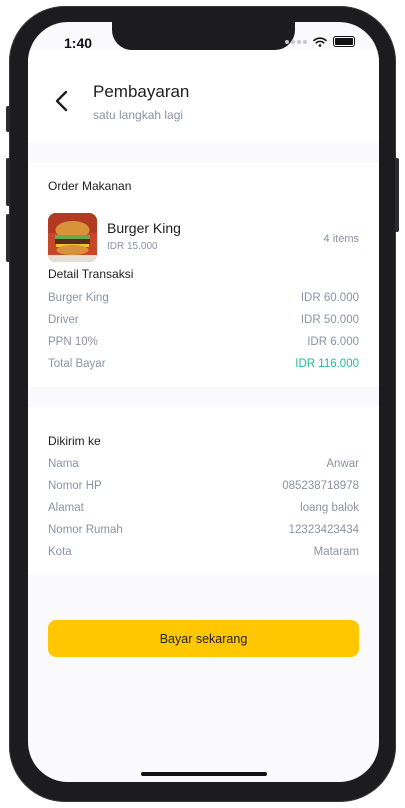  What do you see at coordinates (204, 774) in the screenshot?
I see `home-indicator` at bounding box center [204, 774].